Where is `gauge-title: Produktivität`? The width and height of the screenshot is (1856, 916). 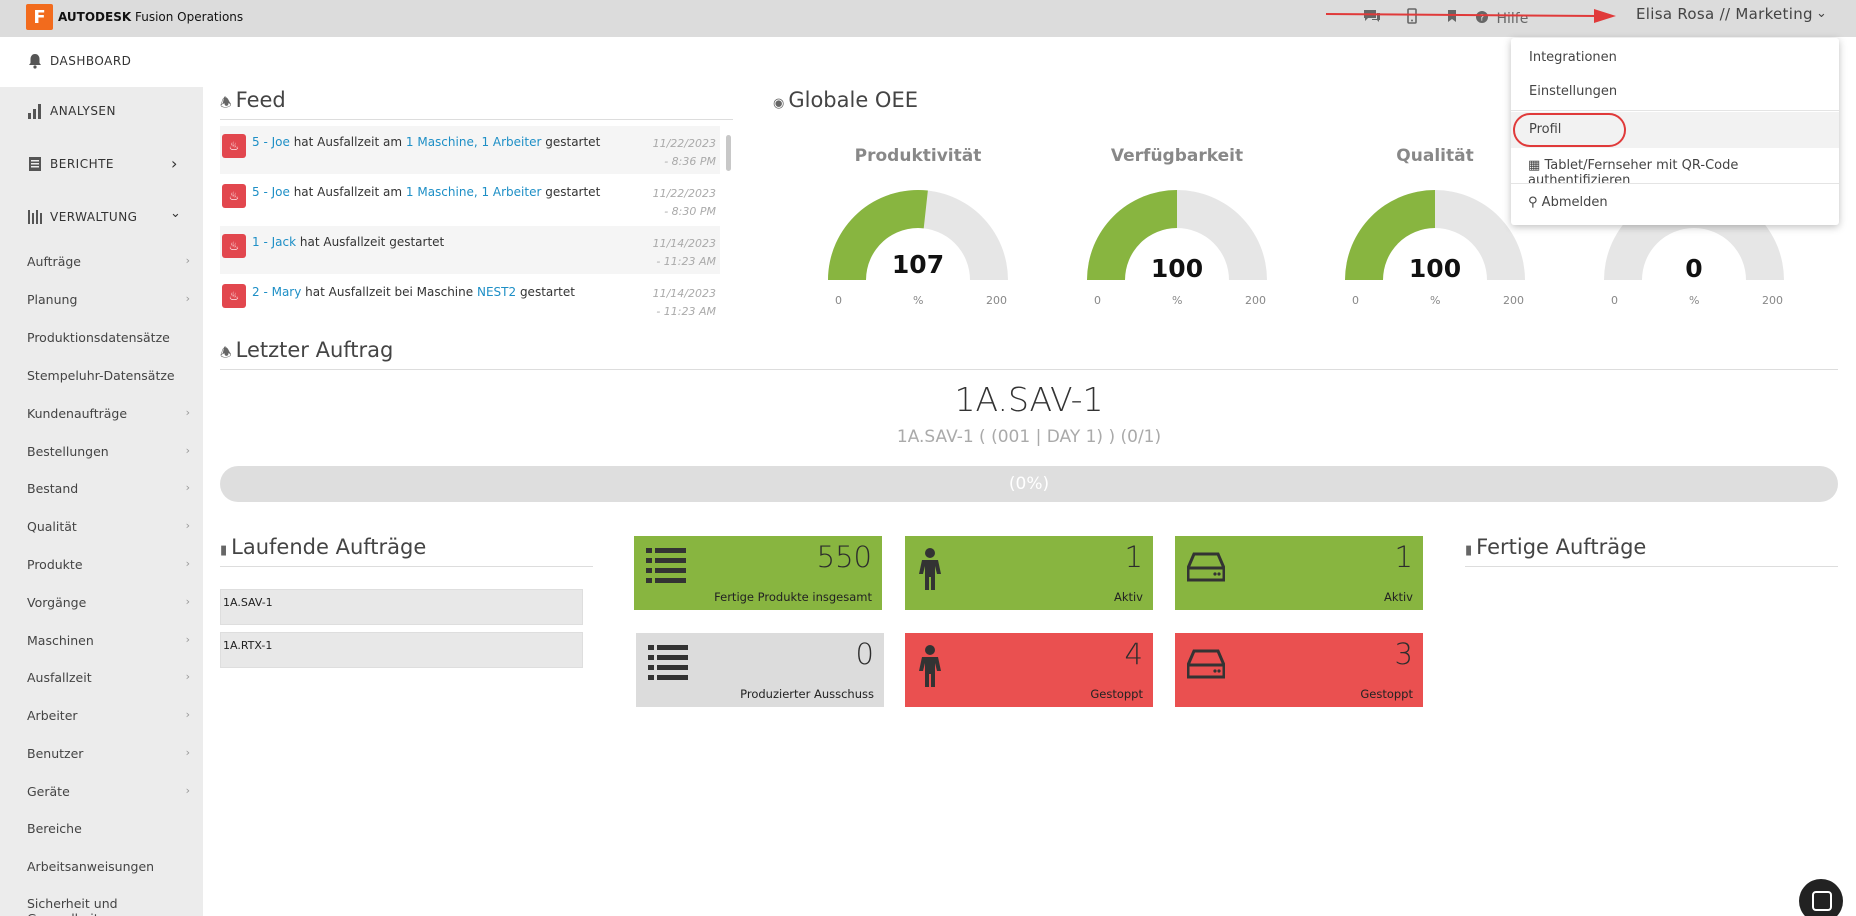 gauge-title: Produktivität is located at coordinates (918, 156).